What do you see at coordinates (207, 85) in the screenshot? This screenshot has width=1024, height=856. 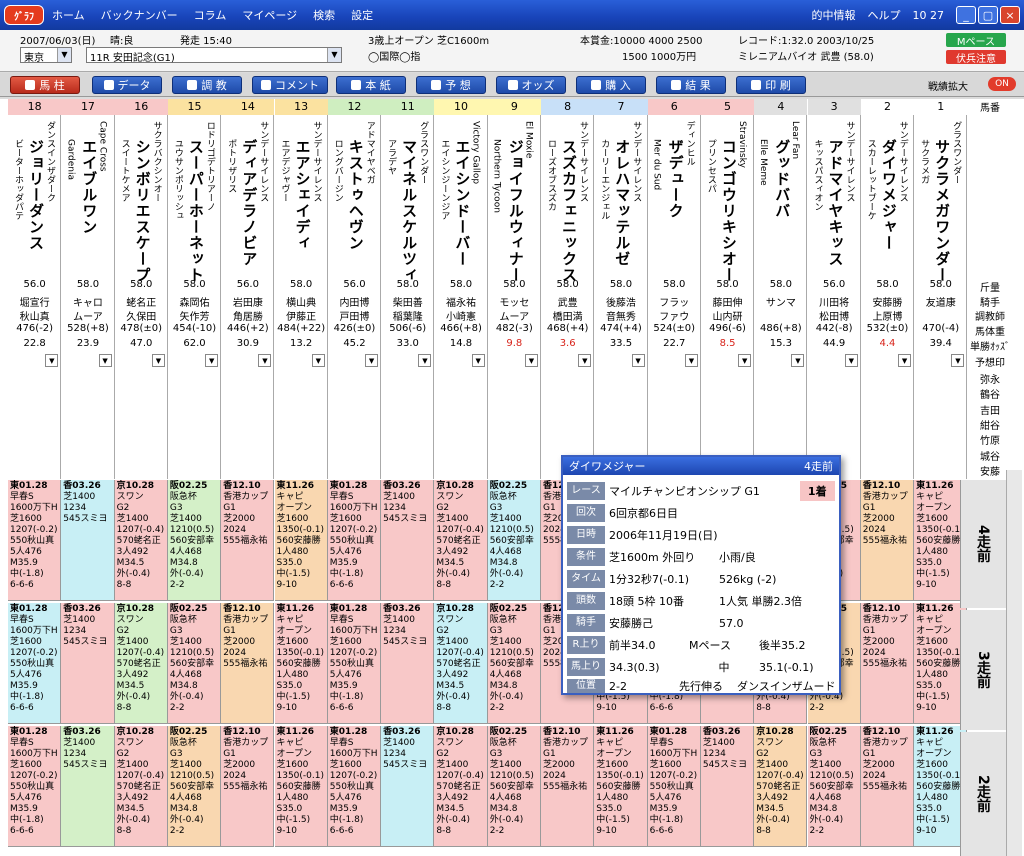 I see `tab-training: 調 教` at bounding box center [207, 85].